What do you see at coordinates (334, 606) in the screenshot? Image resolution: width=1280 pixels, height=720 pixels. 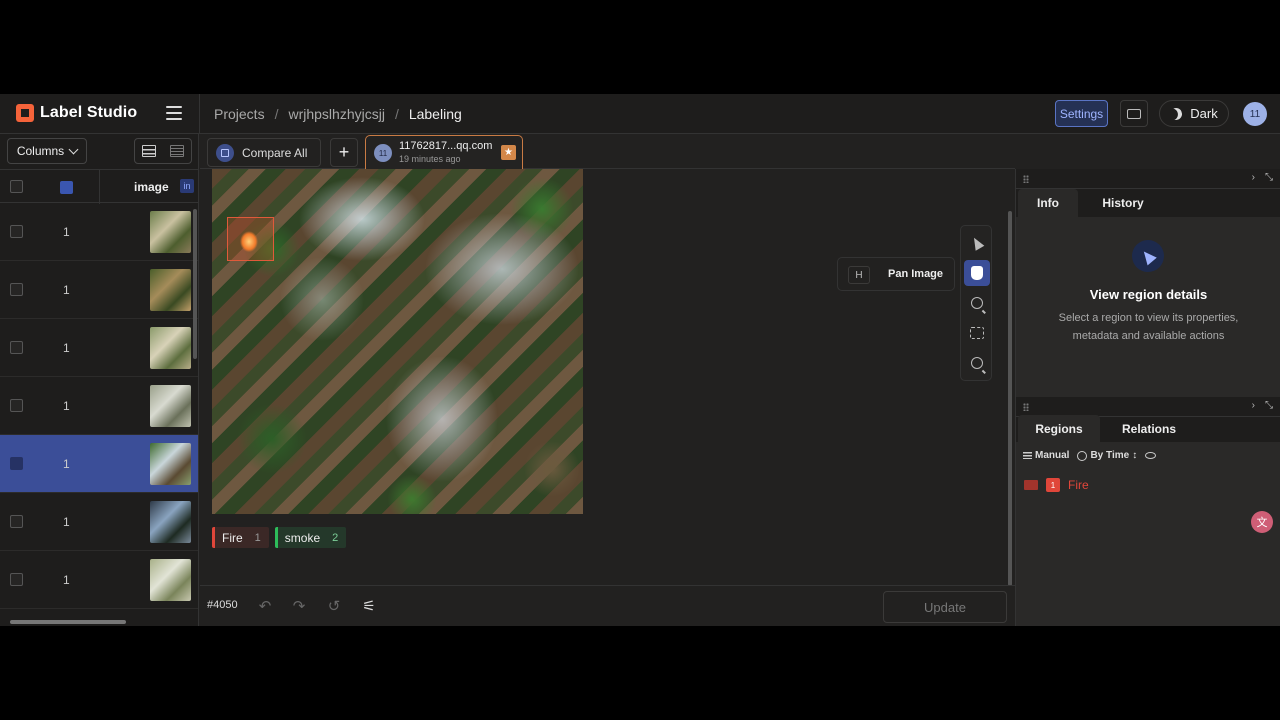 I see `reset-icon: ↺` at bounding box center [334, 606].